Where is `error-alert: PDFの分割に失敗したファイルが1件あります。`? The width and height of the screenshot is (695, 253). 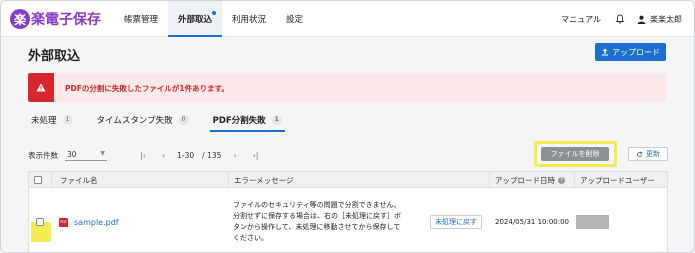 error-alert: PDFの分割に失敗したファイルが1件あります。 is located at coordinates (347, 87).